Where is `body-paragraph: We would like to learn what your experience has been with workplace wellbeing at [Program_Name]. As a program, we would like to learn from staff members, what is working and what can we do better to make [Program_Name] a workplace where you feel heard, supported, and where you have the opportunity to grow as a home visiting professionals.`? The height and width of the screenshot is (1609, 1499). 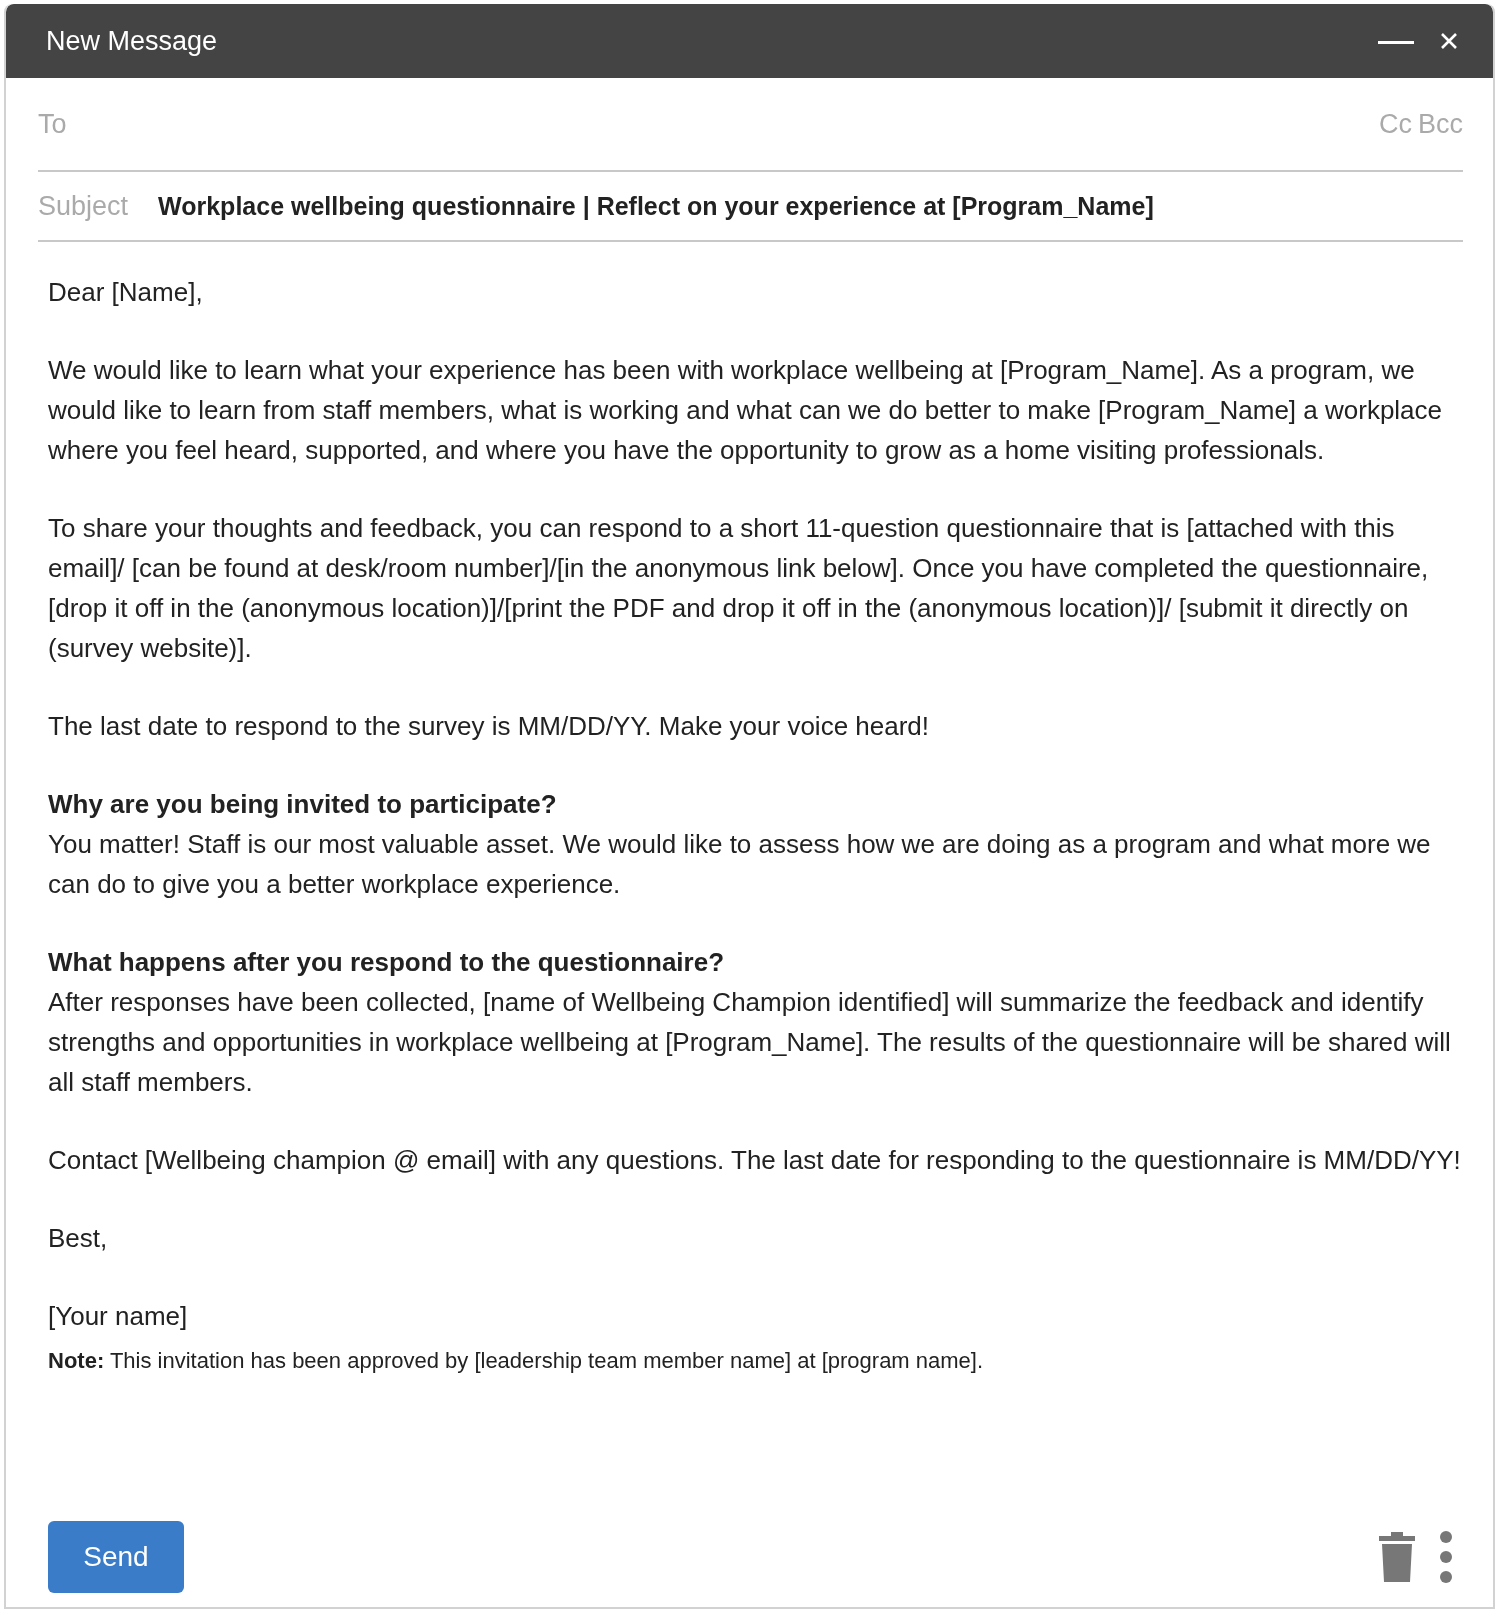
body-paragraph: We would like to learn what your experience has been with workplace wellbeing at [Program_Name]. As a program, we would like to learn from staff members, what is working and what can we do better to make [Program_Name] a workplace where you feel heard, supported, and where you have the opportunity to grow as a home visiting professionals. is located at coordinates (746, 410).